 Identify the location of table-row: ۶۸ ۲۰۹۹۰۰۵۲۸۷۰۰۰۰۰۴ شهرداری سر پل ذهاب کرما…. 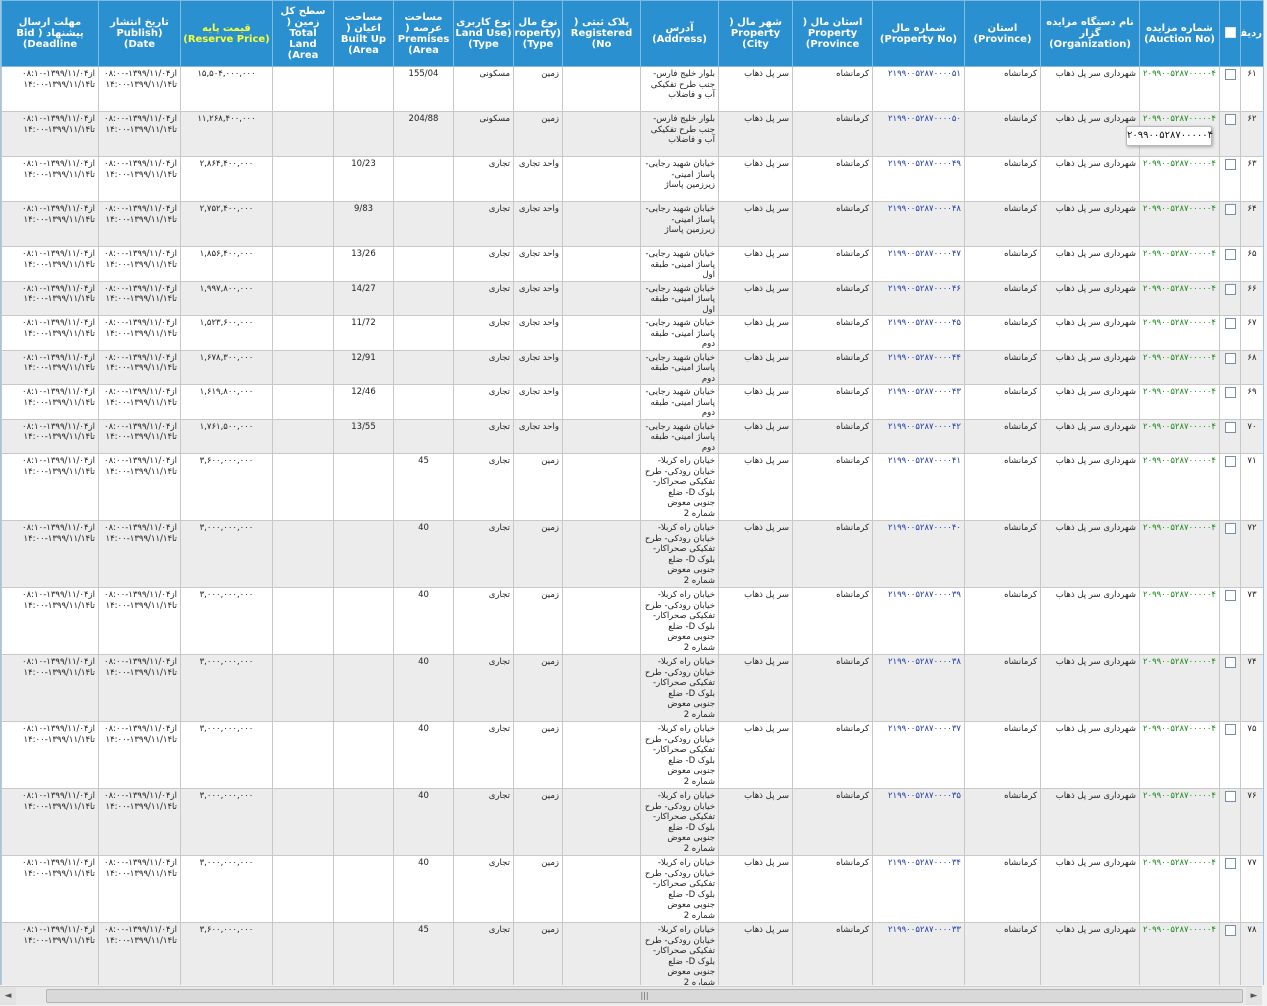
(632, 367).